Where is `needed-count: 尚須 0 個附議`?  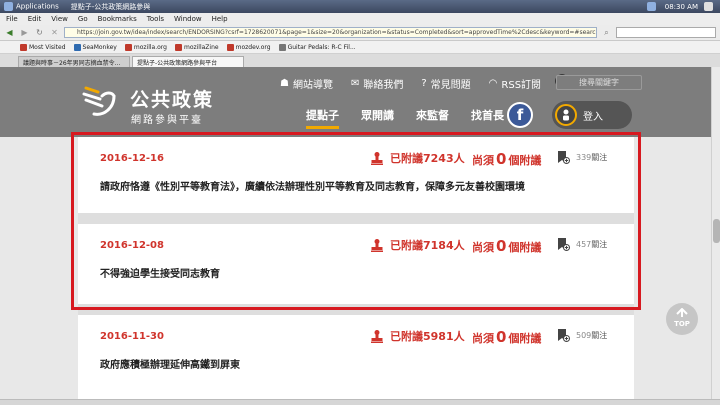
needed-count: 尚須 0 個附議 is located at coordinates (506, 337).